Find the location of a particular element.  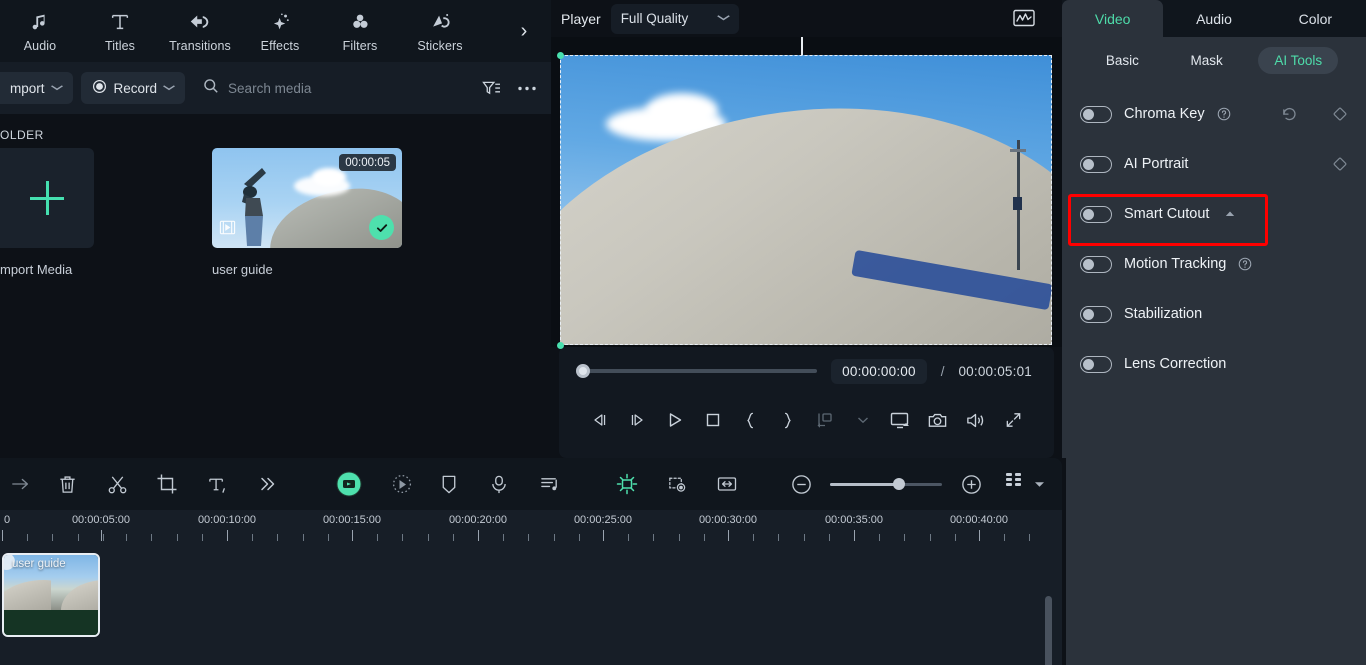

grid-view-icon is located at coordinates (1015, 484).